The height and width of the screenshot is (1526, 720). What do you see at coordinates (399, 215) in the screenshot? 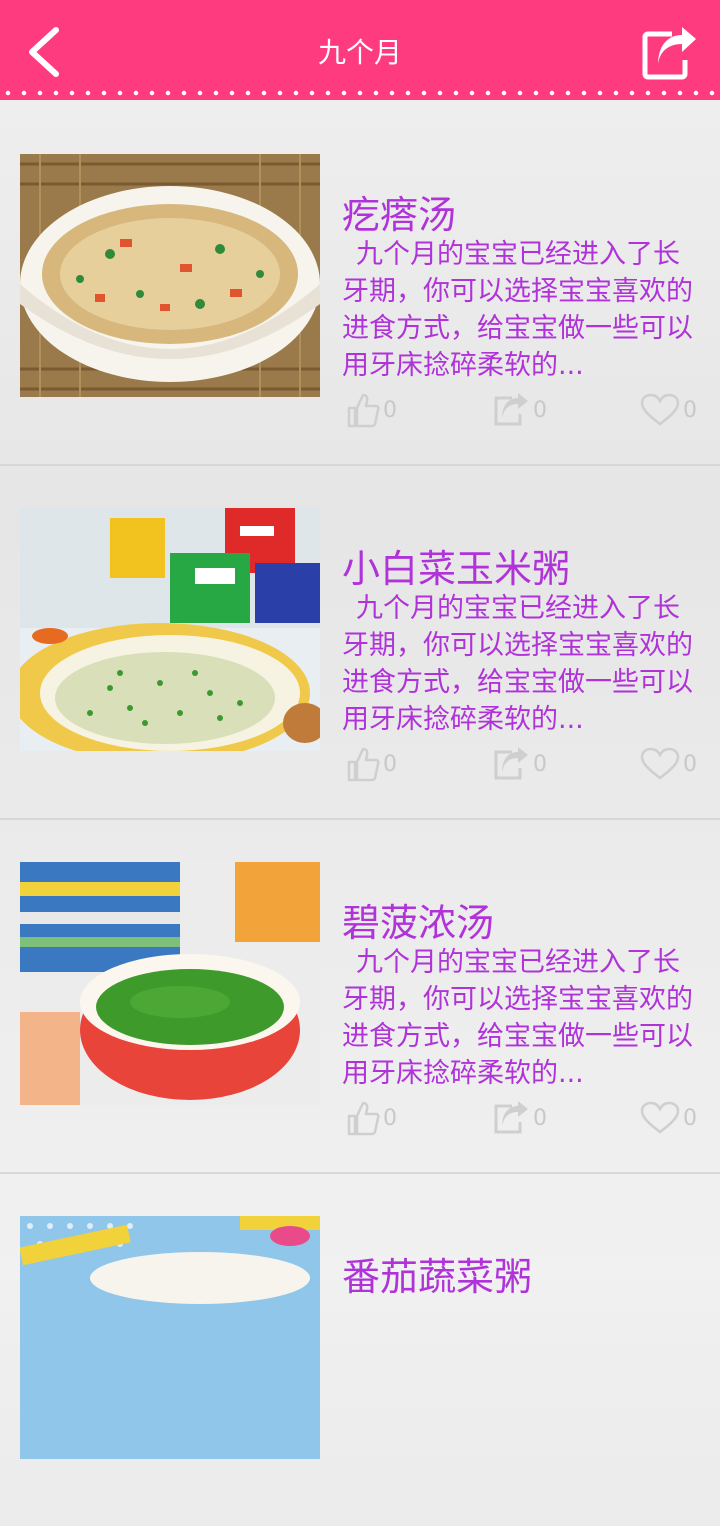
I see `recipe-title: 疙瘩汤` at bounding box center [399, 215].